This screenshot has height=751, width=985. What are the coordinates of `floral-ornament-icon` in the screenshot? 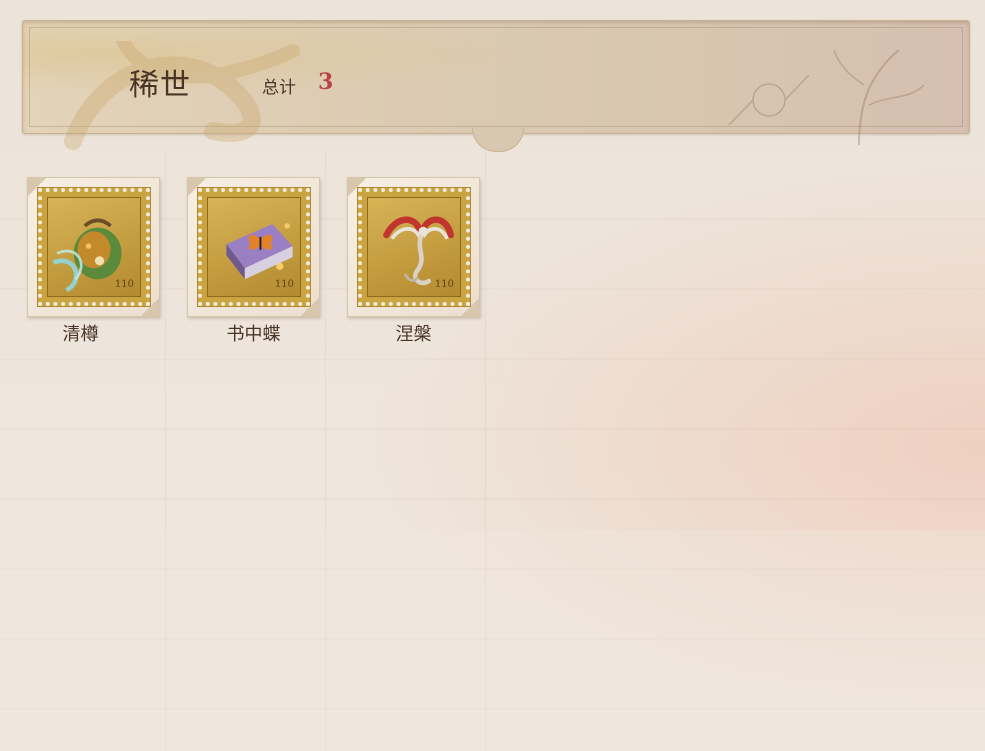 It's located at (826, 97).